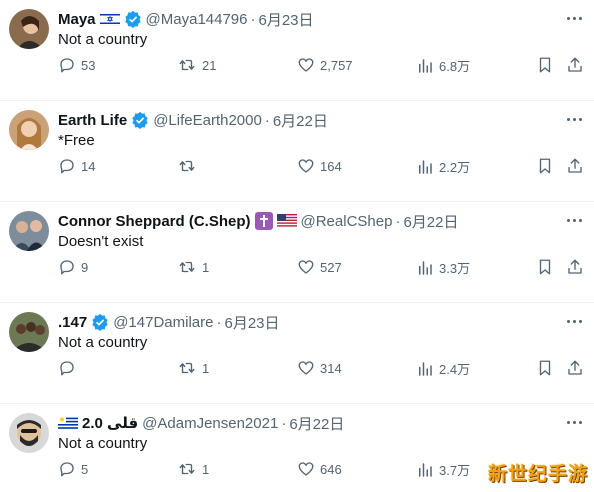 The width and height of the screenshot is (594, 492). Describe the element at coordinates (331, 166) in the screenshot. I see `like-count: 164` at that location.